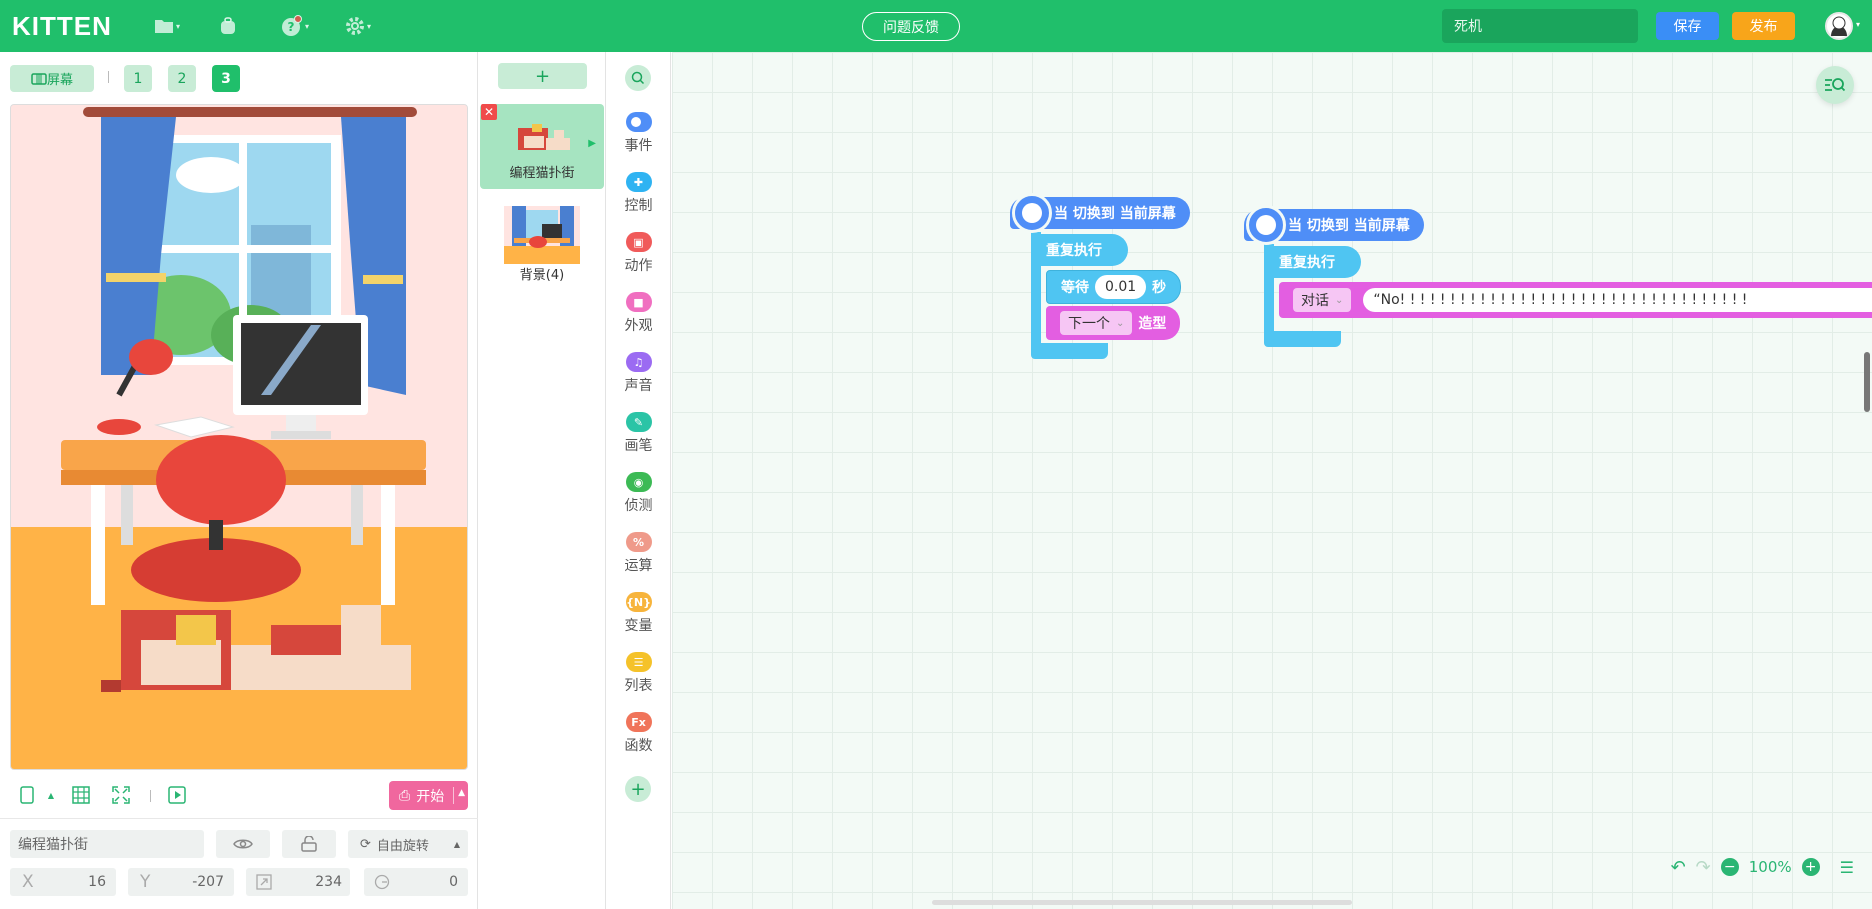 This screenshot has height=909, width=1872. I want to click on undo-icon: ↶, so click(1678, 867).